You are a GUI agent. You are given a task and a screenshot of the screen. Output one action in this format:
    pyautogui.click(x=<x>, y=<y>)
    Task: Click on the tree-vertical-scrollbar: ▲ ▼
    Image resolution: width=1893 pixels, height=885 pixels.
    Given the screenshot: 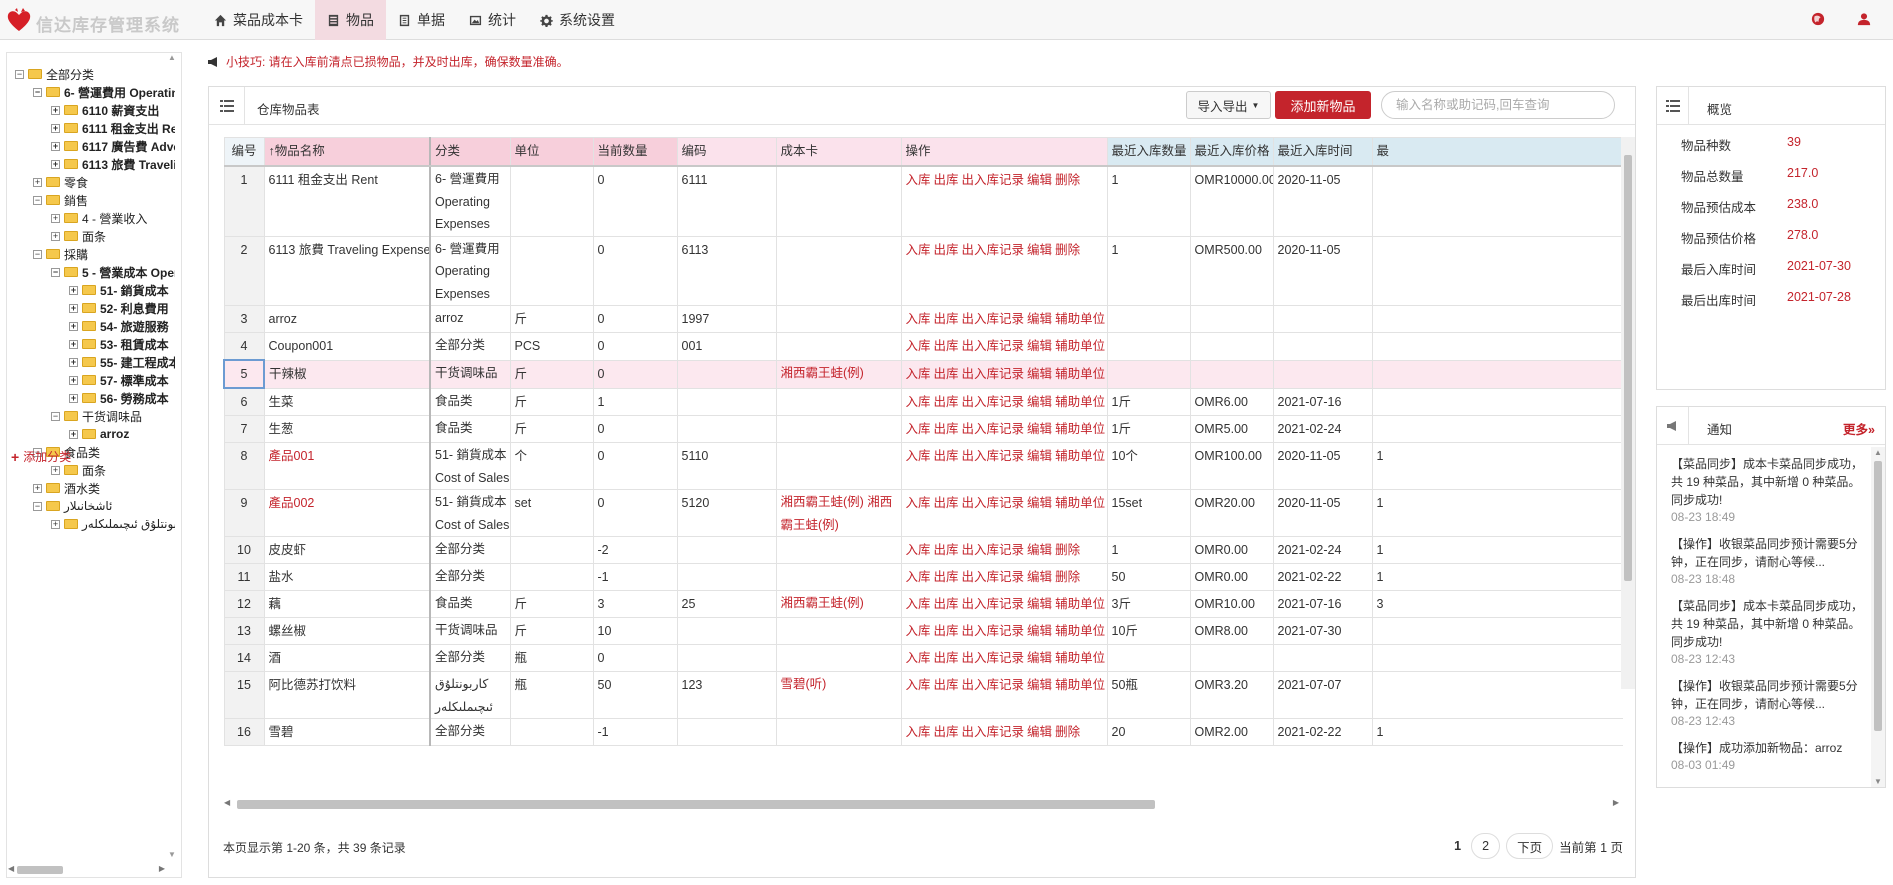 What is the action you would take?
    pyautogui.click(x=172, y=456)
    